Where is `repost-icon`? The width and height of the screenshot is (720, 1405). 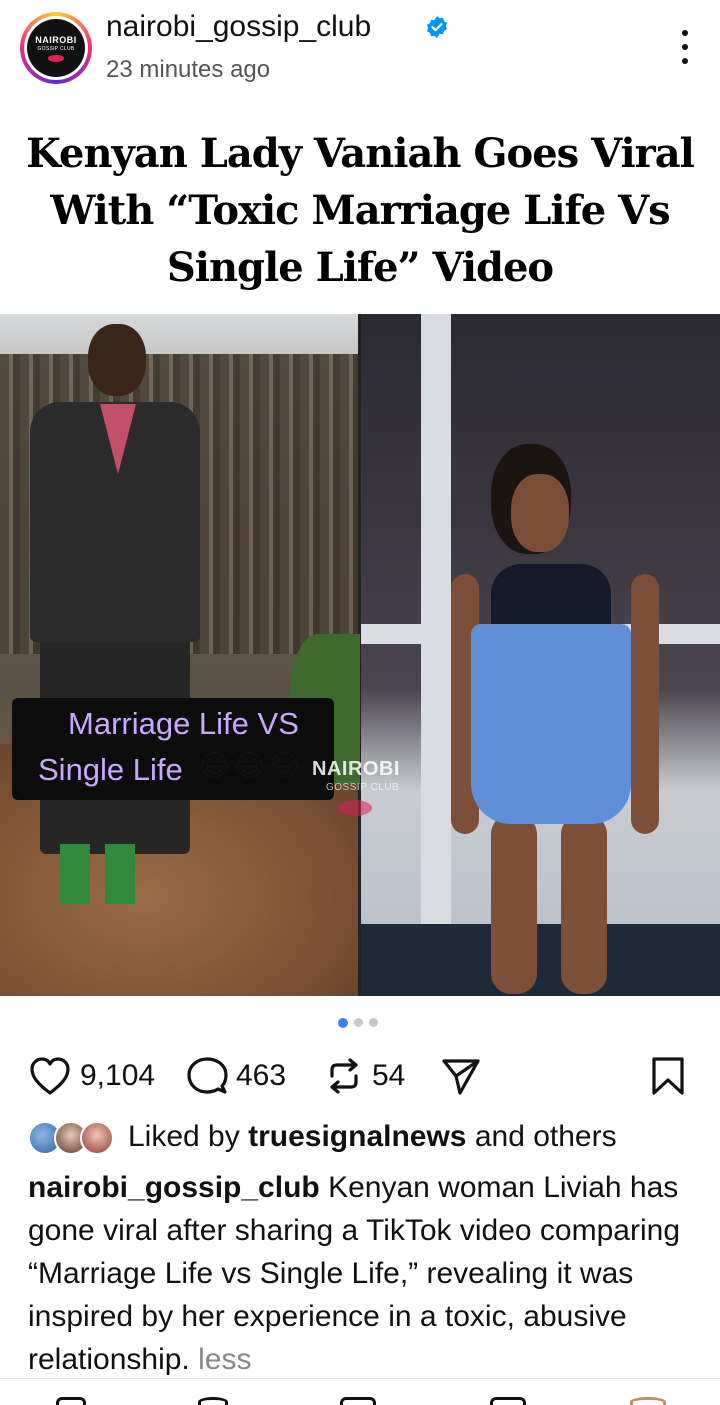 repost-icon is located at coordinates (344, 1076).